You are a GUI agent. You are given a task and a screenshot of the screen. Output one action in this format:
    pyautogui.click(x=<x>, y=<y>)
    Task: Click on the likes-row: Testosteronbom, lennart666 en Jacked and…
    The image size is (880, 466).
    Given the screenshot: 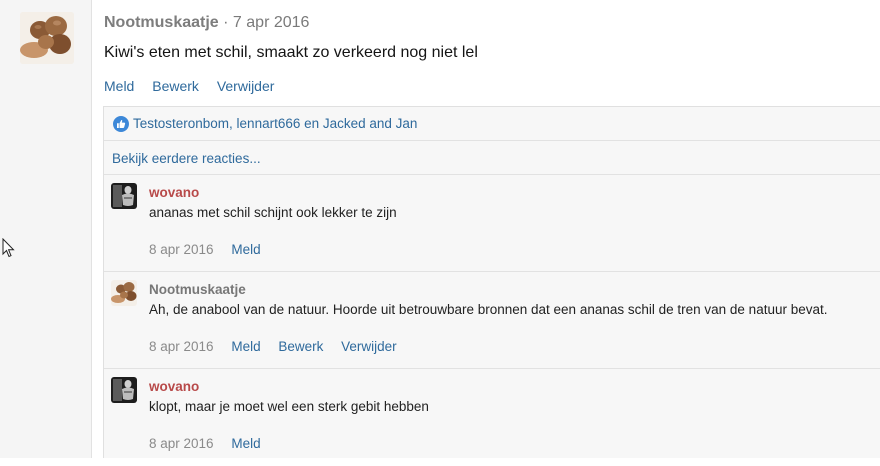 What is the action you would take?
    pyautogui.click(x=492, y=124)
    